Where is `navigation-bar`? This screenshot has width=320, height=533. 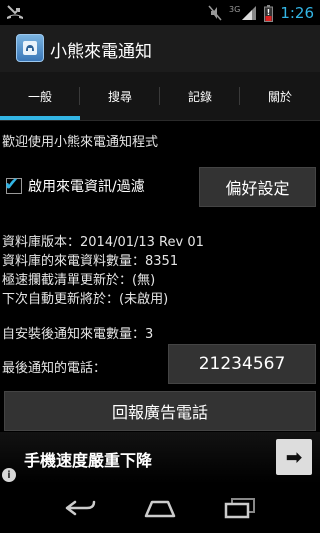
navigation-bar is located at coordinates (160, 508).